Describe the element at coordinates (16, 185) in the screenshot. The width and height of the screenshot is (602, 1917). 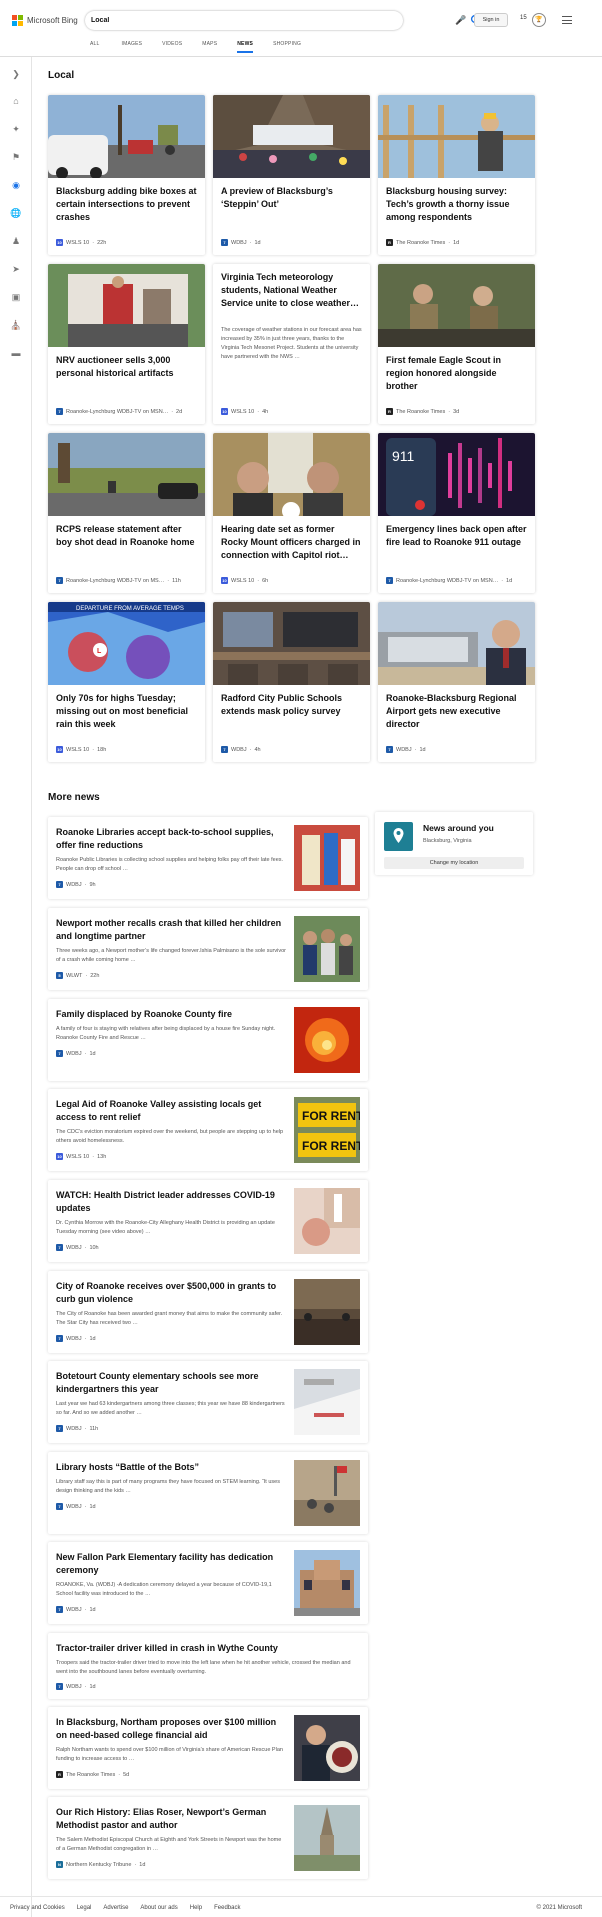
I see `location-pin-icon: ◉` at that location.